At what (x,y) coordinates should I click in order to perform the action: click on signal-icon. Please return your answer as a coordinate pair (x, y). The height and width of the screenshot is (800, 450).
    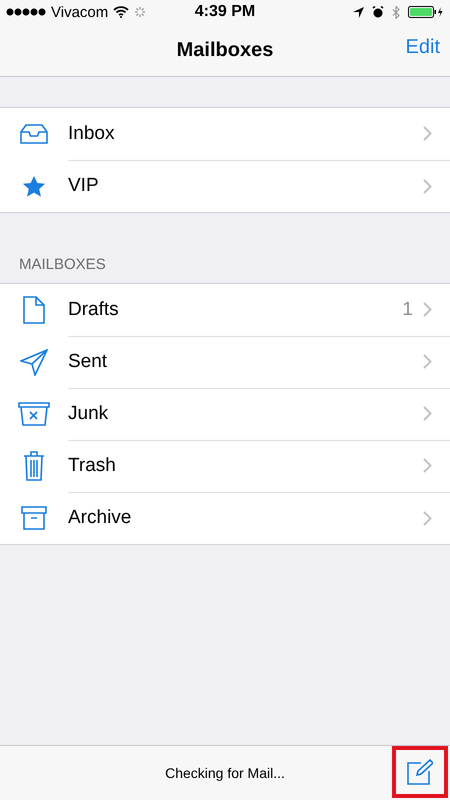
    Looking at the image, I should click on (26, 12).